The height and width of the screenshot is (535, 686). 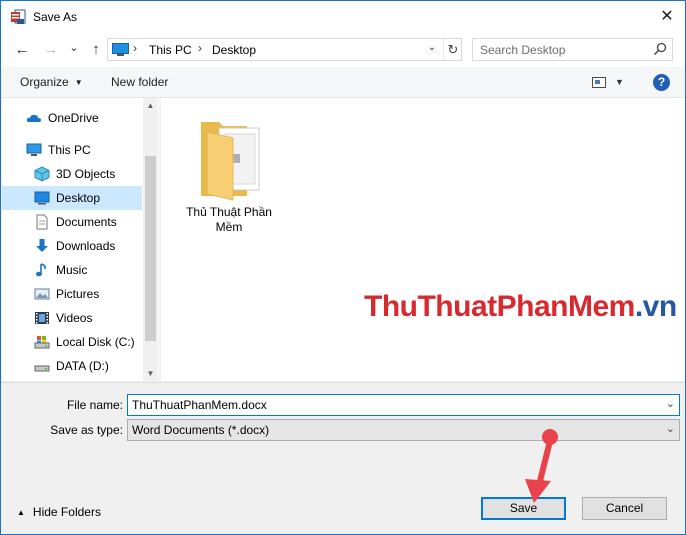 I want to click on sidebar-item-label: OneDrive, so click(x=73, y=118).